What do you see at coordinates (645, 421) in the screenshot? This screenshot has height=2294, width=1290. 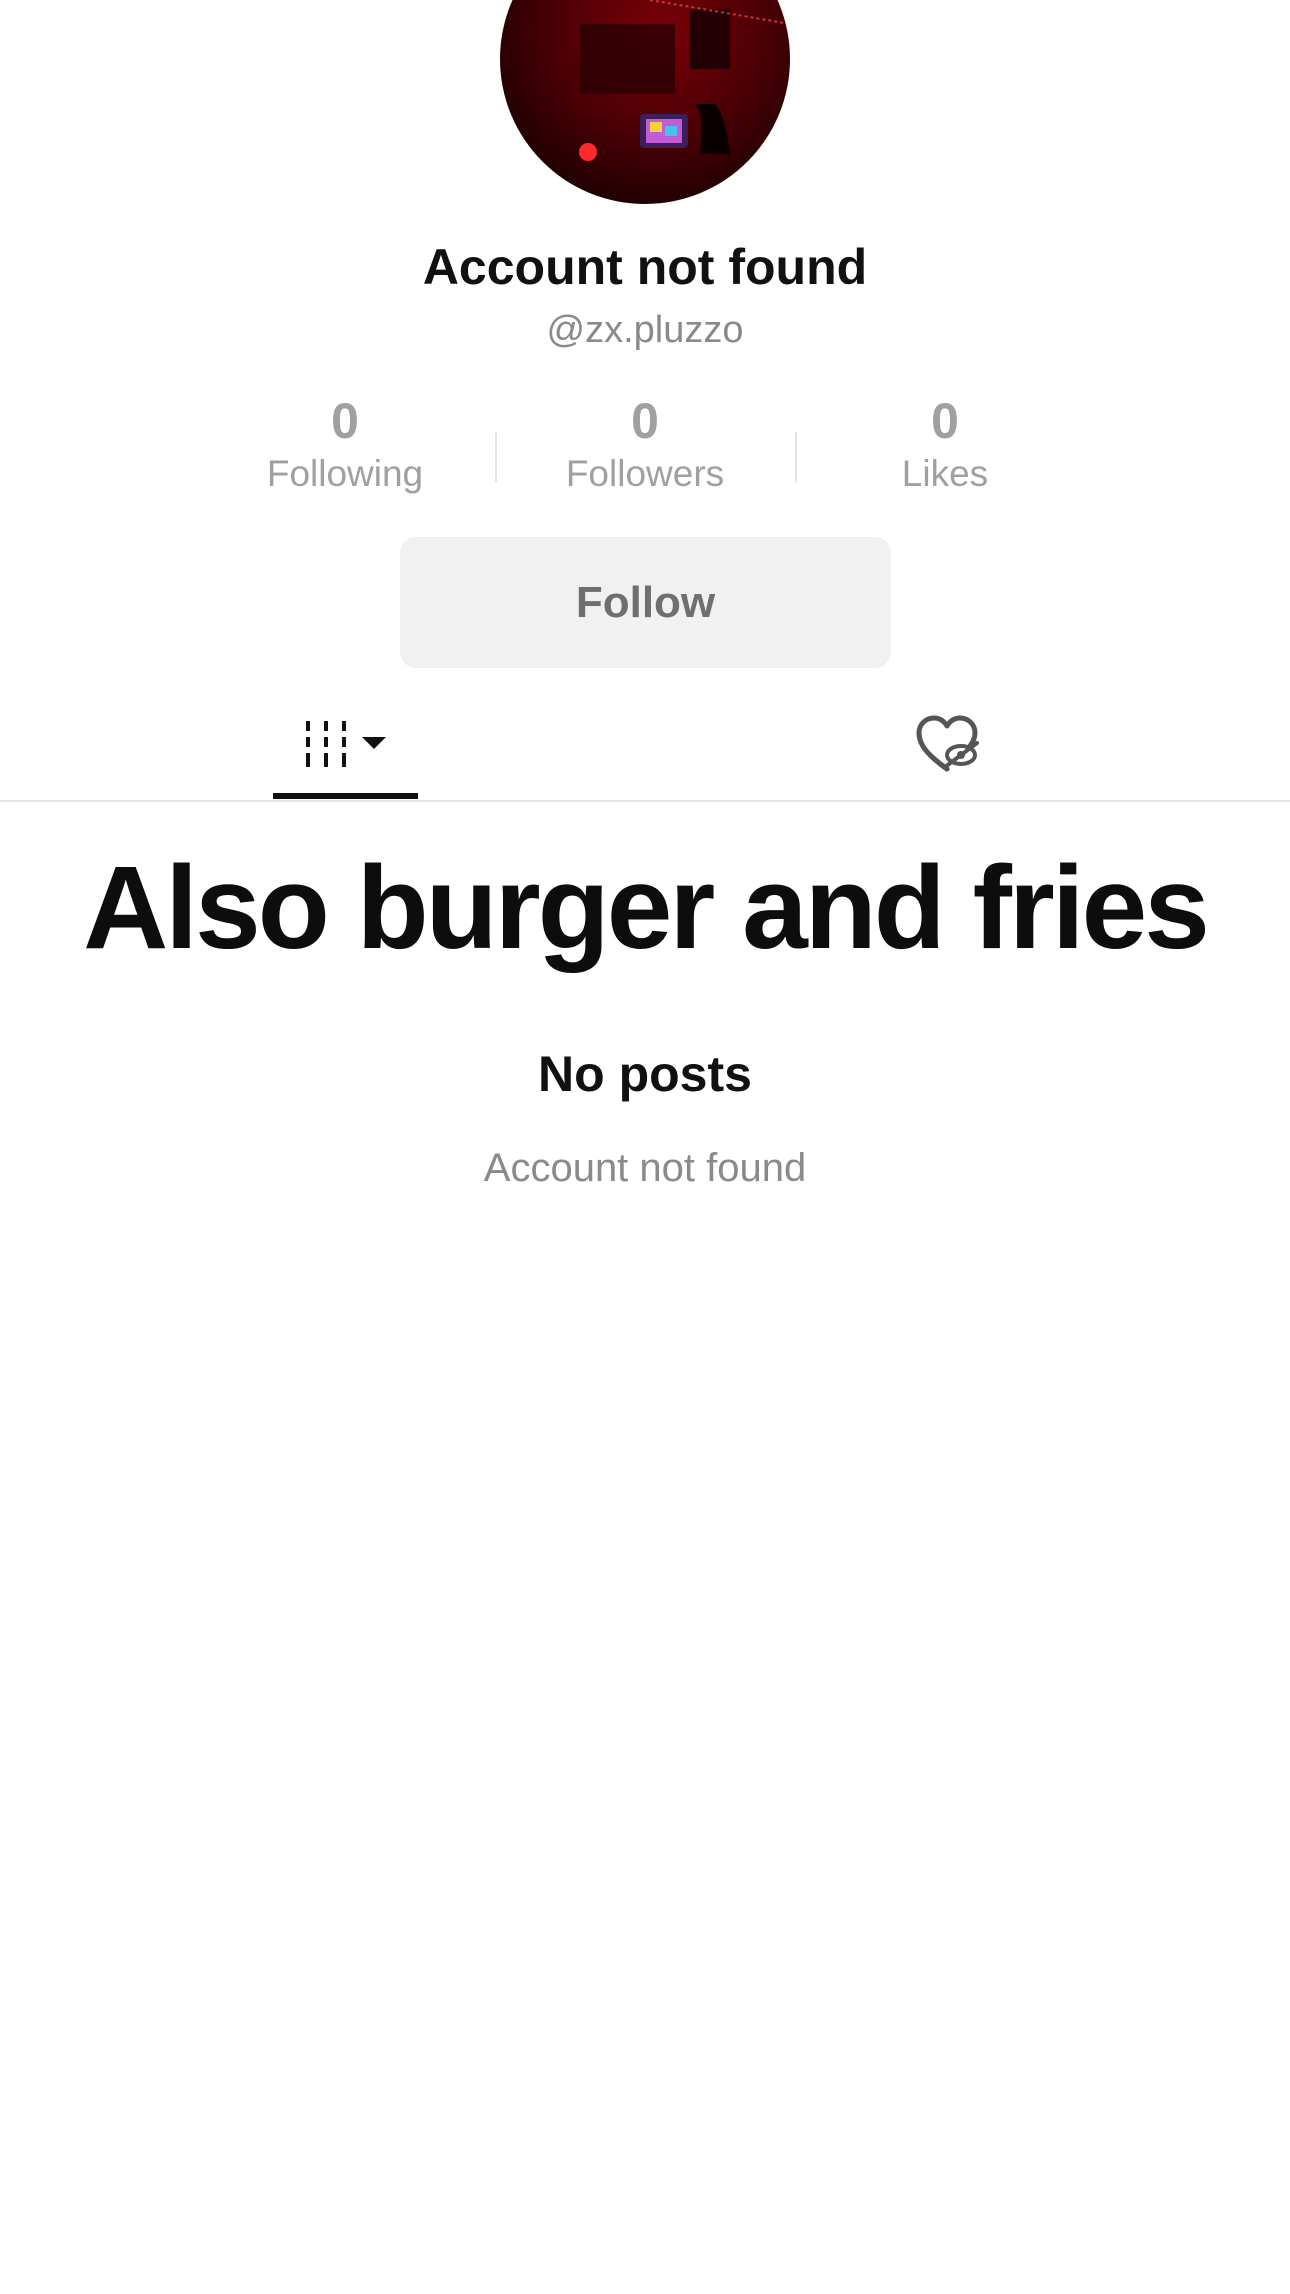 I see `followers-count: 0` at bounding box center [645, 421].